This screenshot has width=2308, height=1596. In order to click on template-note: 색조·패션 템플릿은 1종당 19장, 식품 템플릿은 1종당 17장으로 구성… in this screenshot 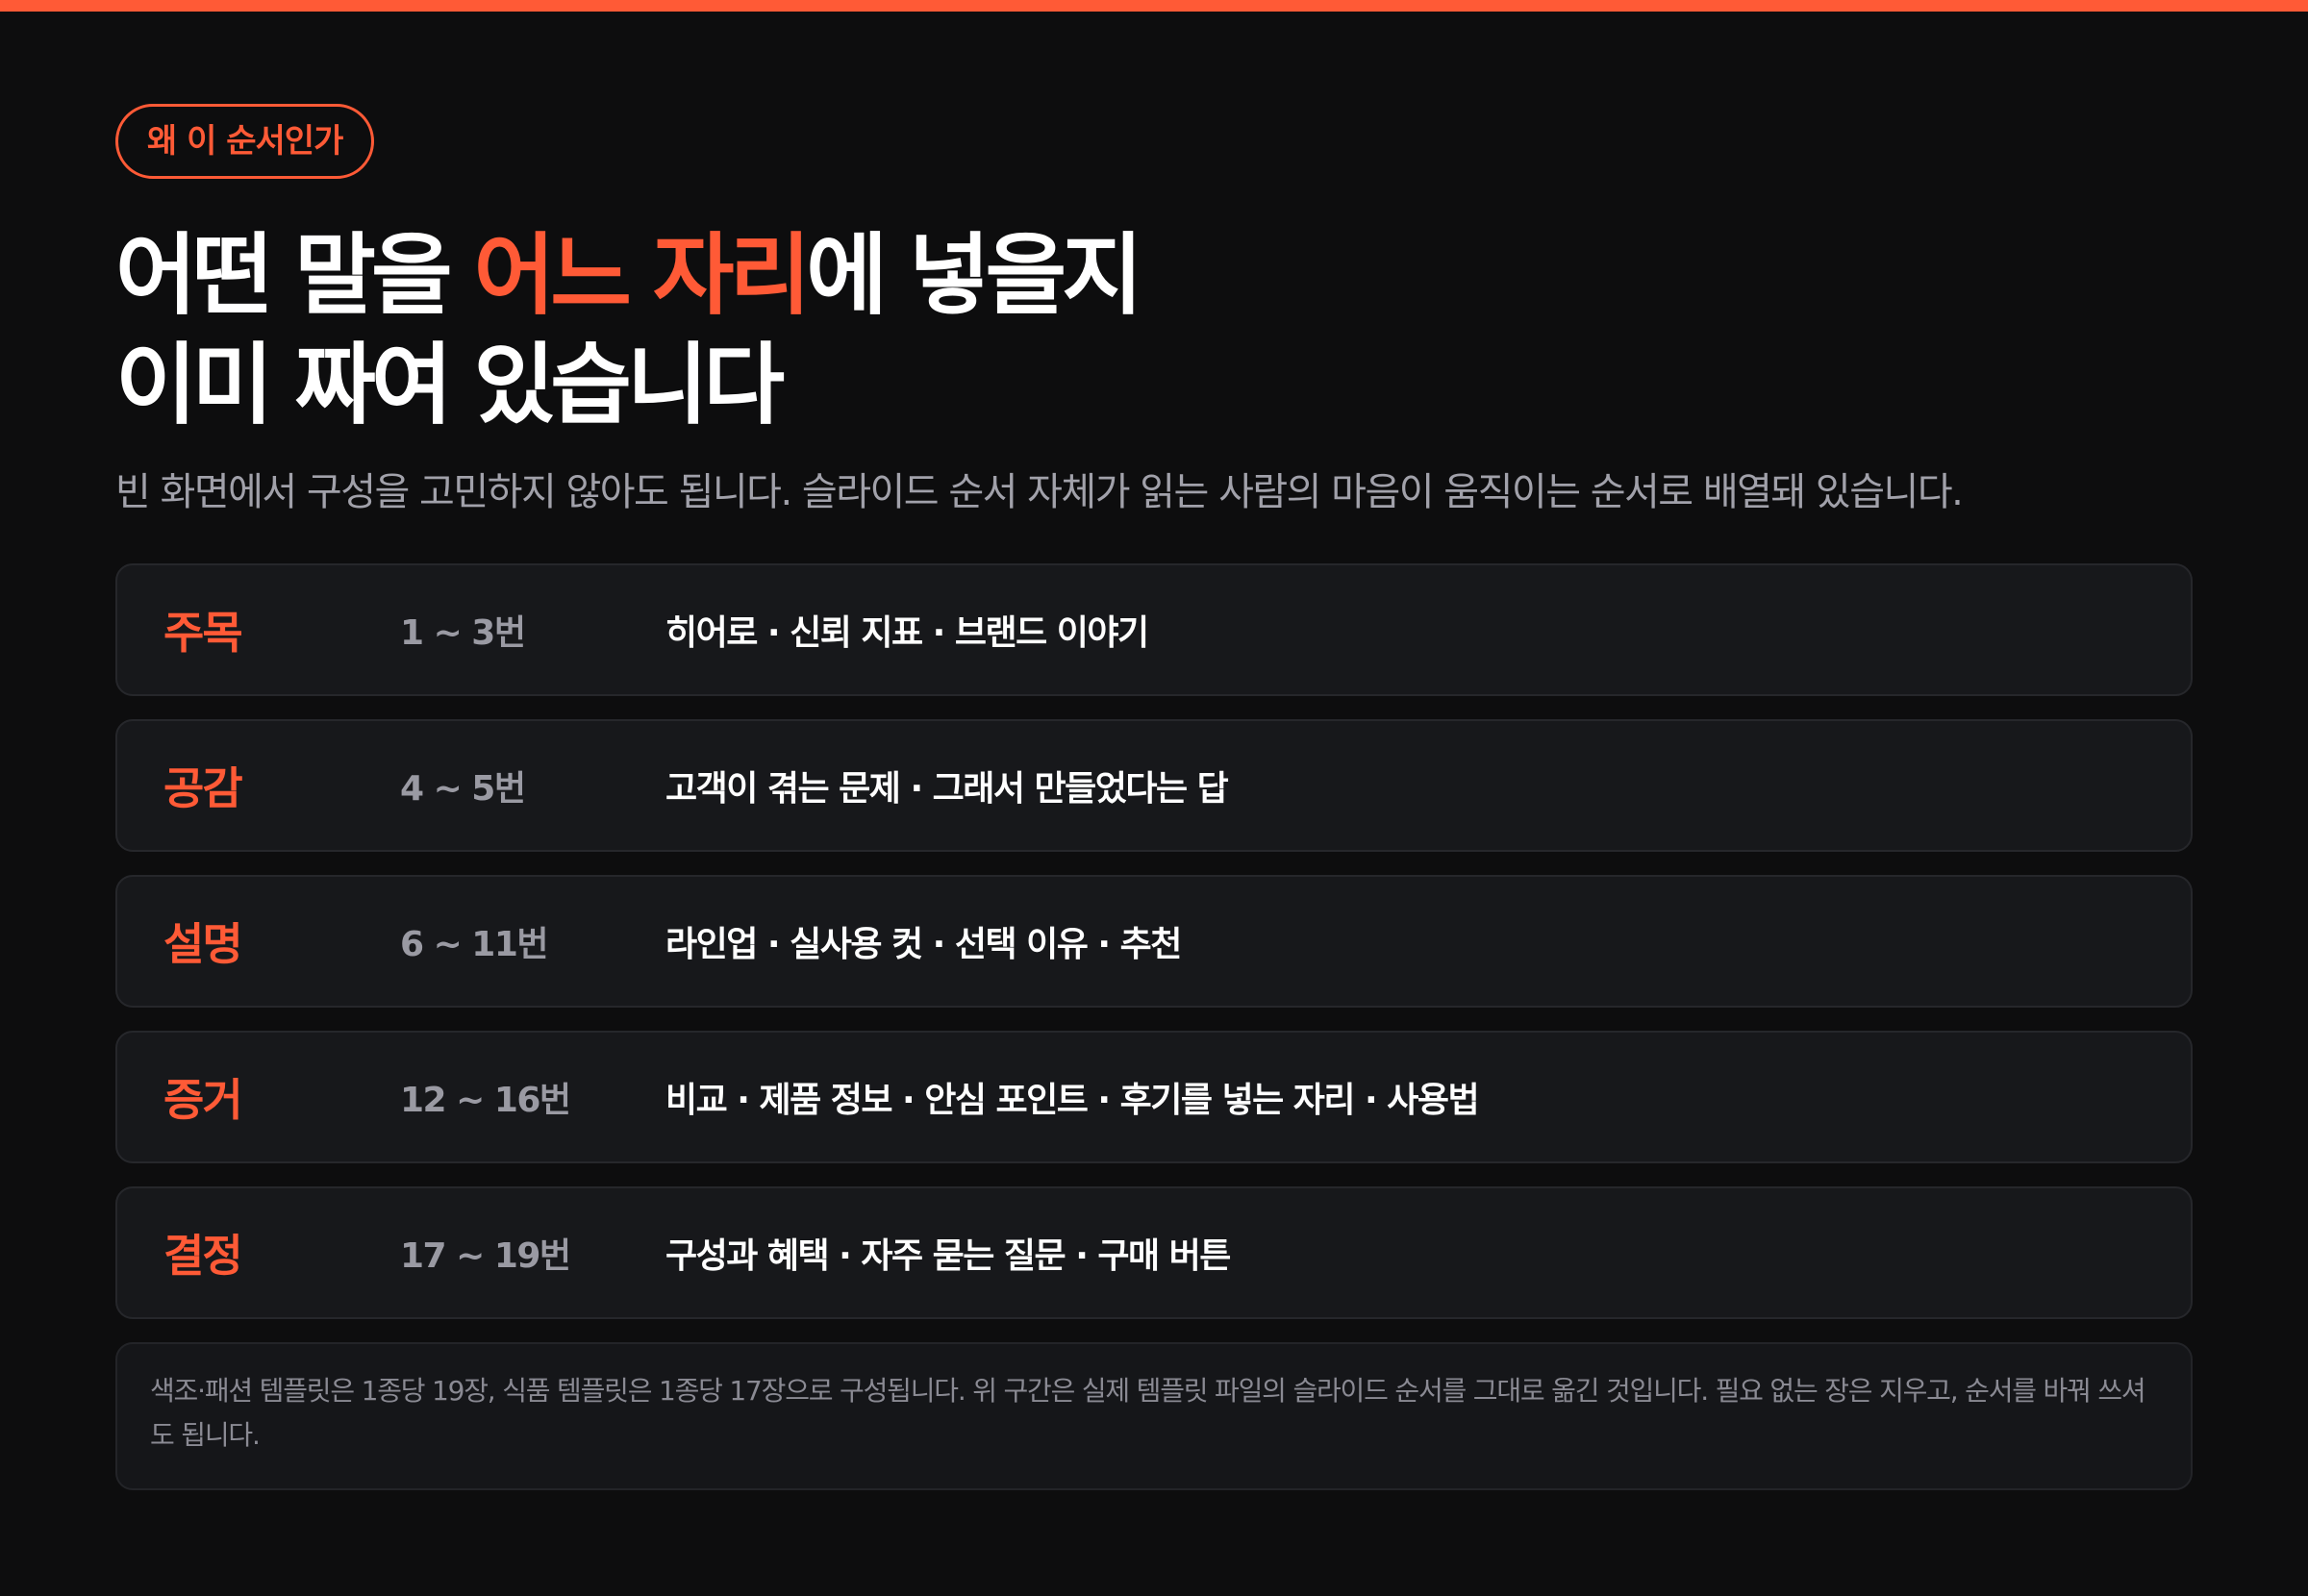, I will do `click(1154, 1416)`.